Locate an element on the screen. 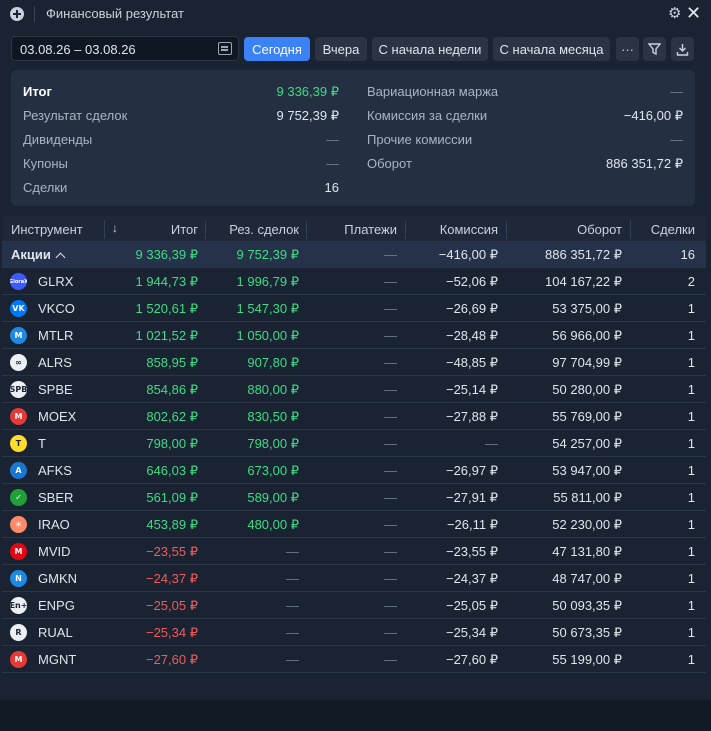  cell-commission: −25,05 ₽ is located at coordinates (471, 605).